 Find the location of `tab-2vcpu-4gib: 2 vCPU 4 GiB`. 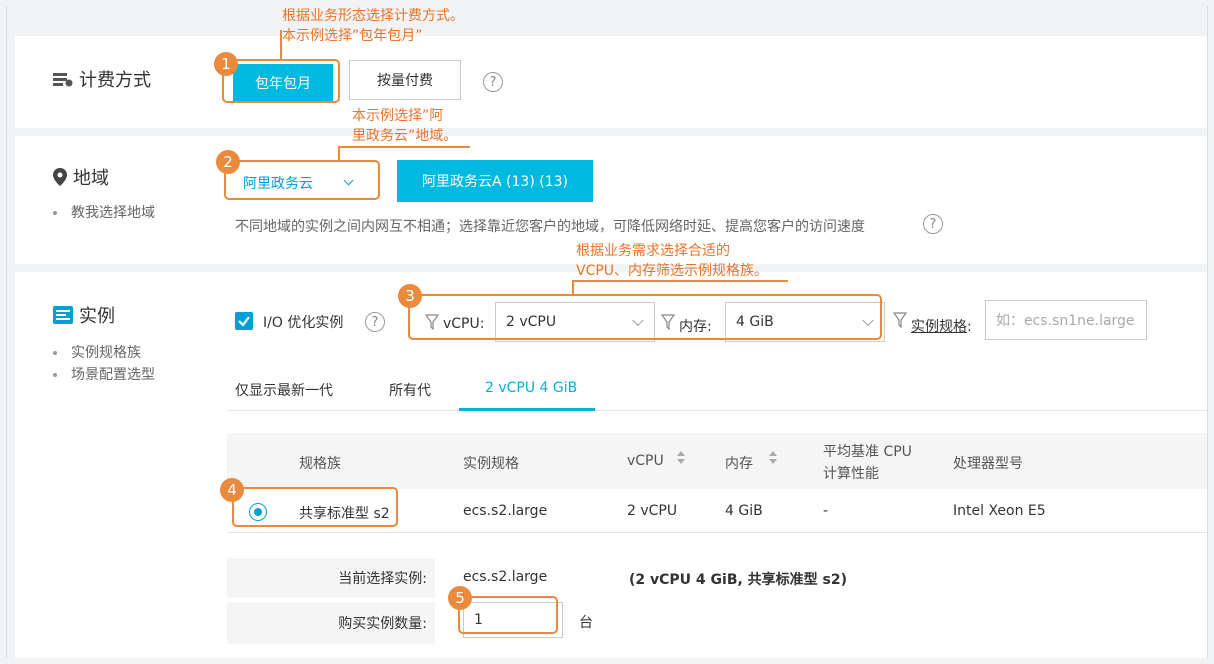

tab-2vcpu-4gib: 2 vCPU 4 GiB is located at coordinates (531, 388).